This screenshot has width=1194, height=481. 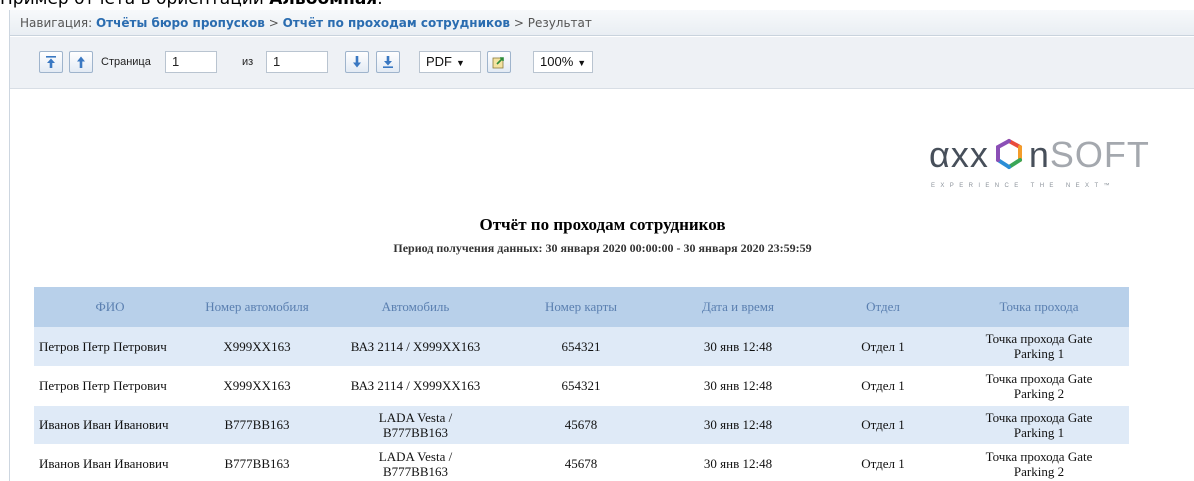 I want to click on column-header-department: Отдел, so click(x=883, y=307).